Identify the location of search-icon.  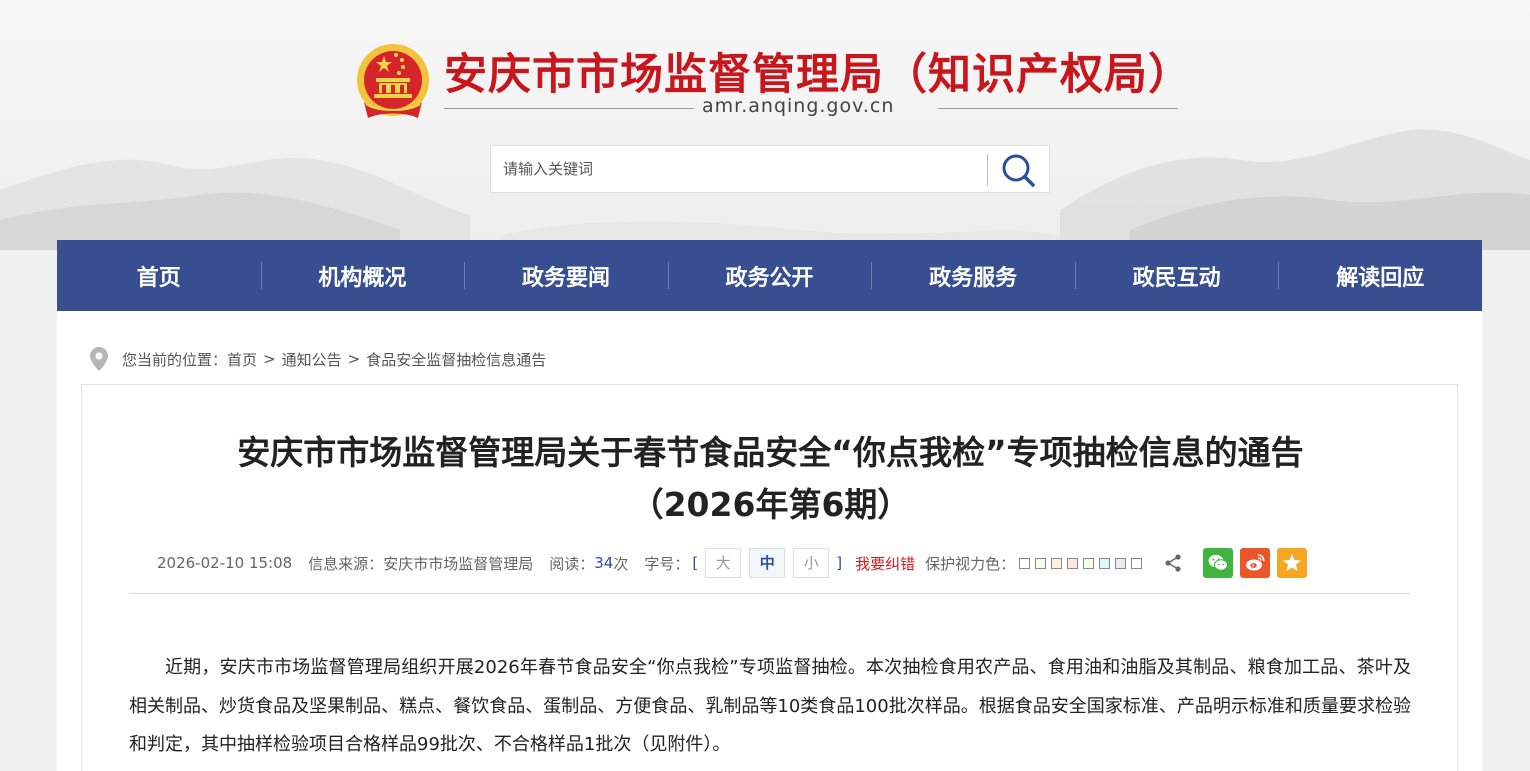
(1018, 170).